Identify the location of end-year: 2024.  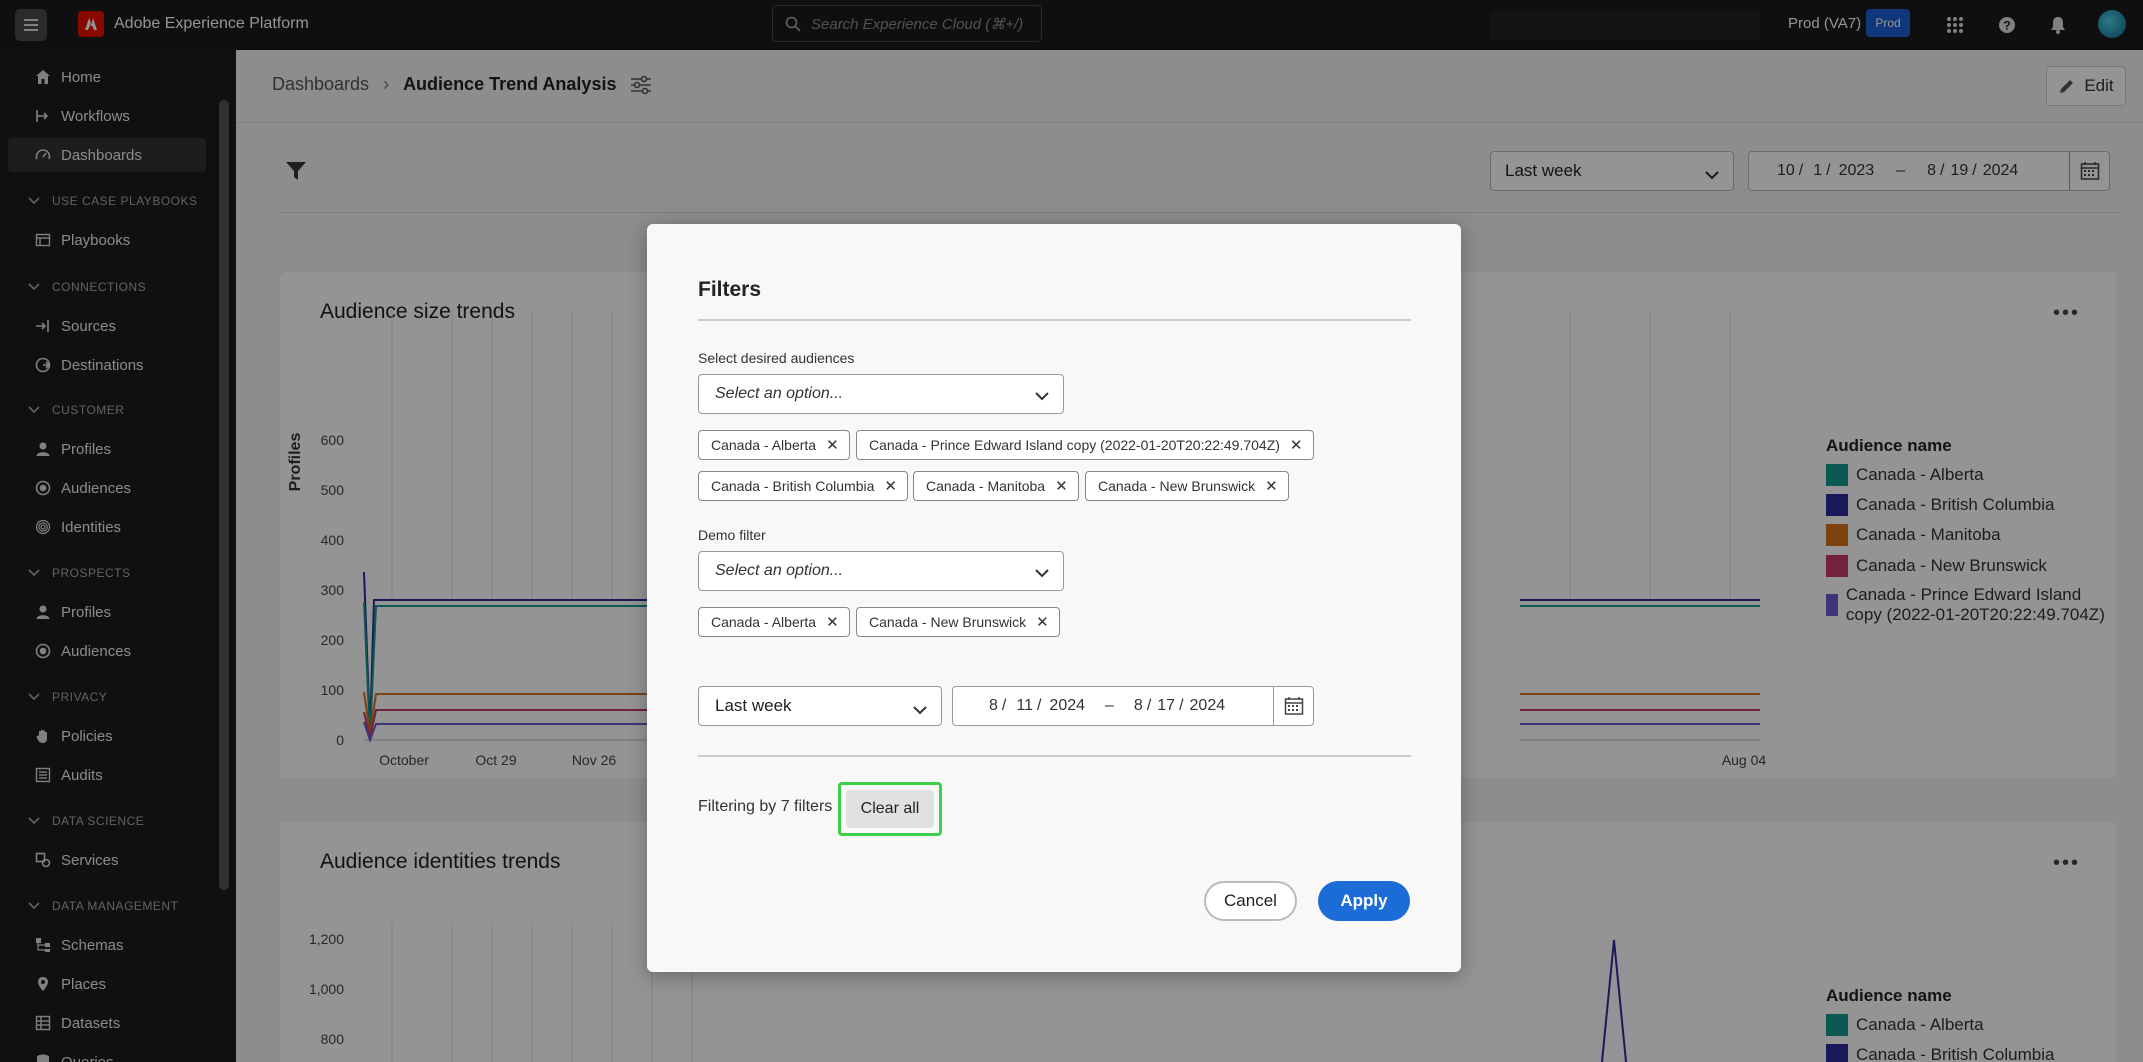
(1208, 706).